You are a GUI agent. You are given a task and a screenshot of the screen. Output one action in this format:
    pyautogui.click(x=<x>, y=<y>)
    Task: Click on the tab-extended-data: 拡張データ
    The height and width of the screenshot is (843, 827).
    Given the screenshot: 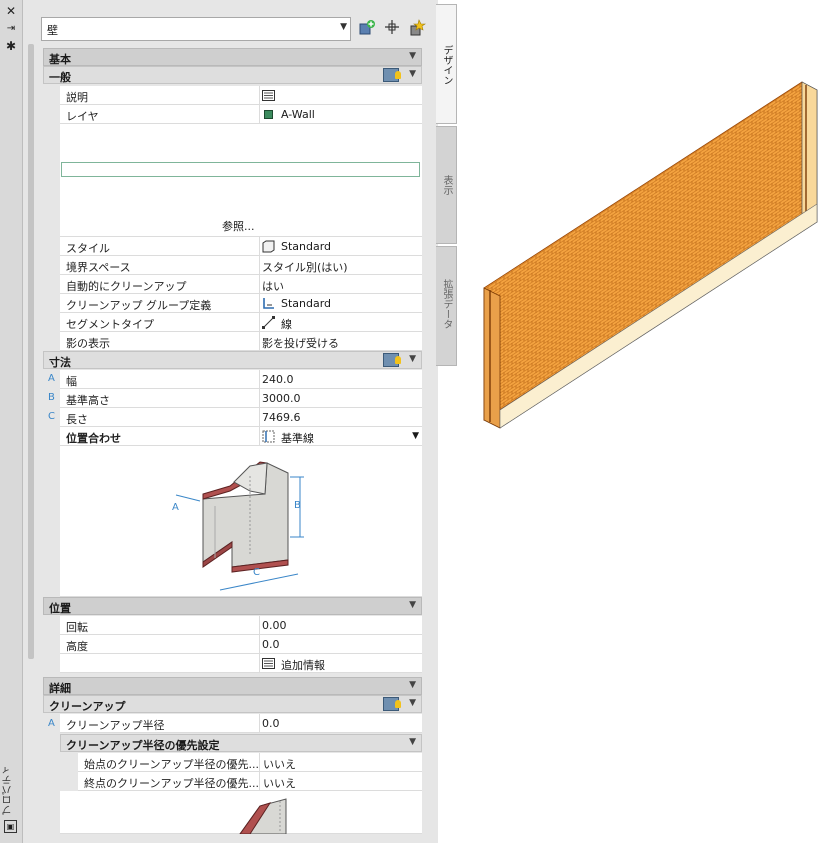 What is the action you would take?
    pyautogui.click(x=446, y=306)
    